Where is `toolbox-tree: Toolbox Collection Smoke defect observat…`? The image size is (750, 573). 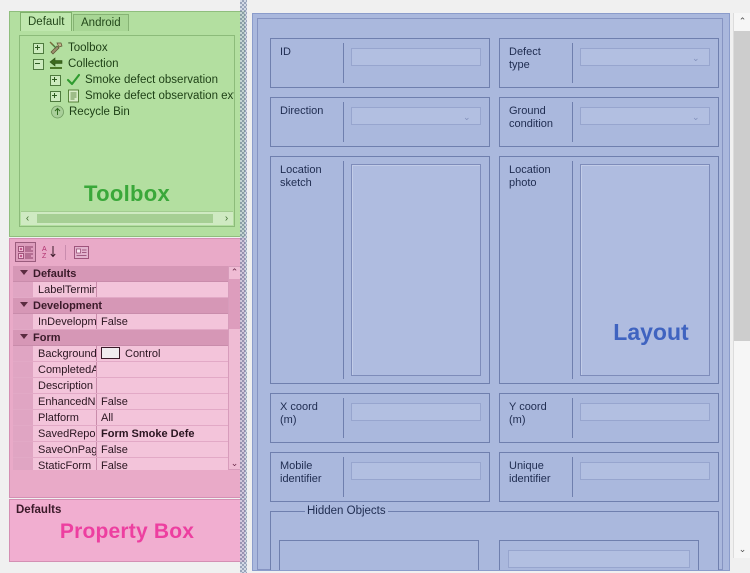
toolbox-tree: Toolbox Collection Smoke defect observat… is located at coordinates (127, 131).